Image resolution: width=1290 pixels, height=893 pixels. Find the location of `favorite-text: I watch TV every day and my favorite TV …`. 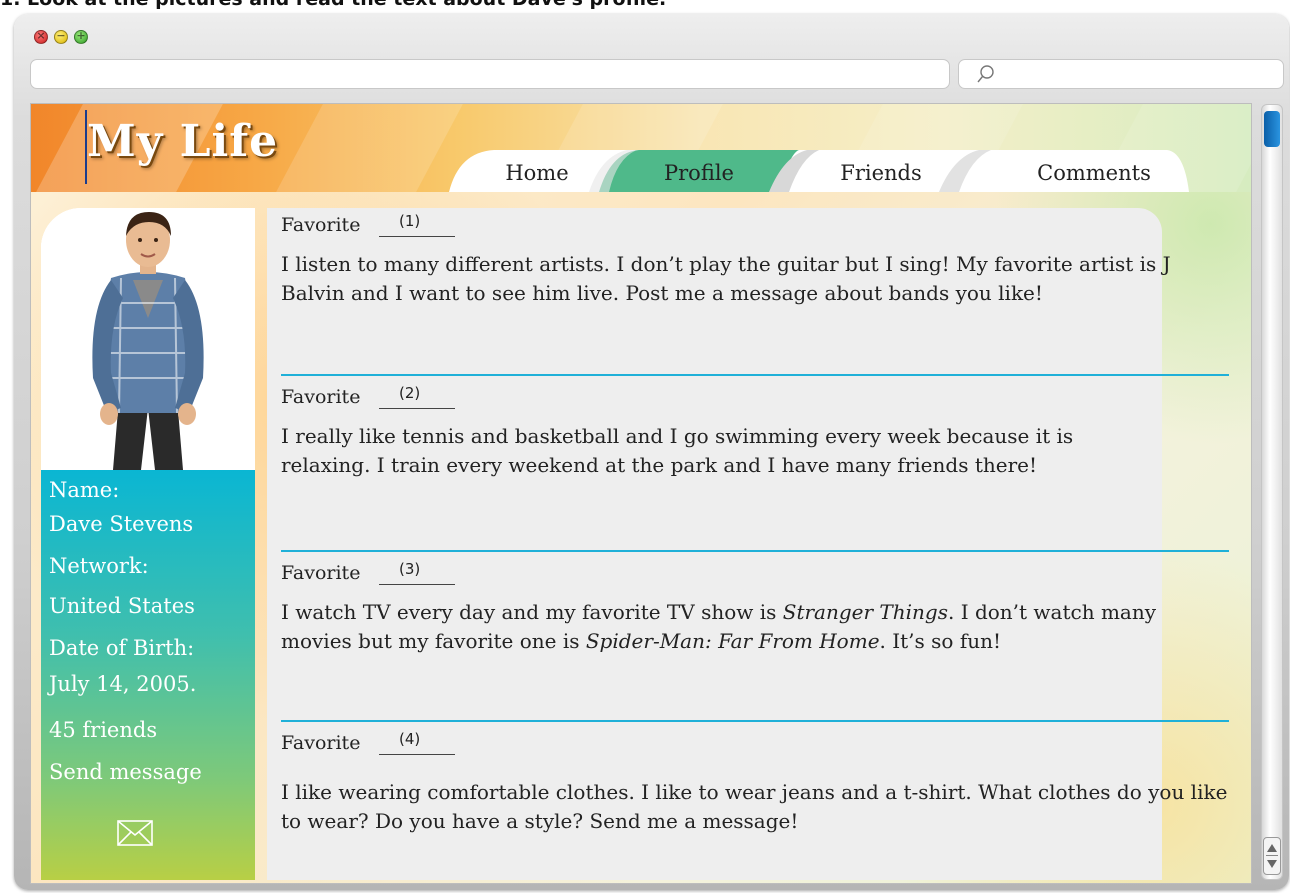

favorite-text: I watch TV every day and my favorite TV … is located at coordinates (746, 627).